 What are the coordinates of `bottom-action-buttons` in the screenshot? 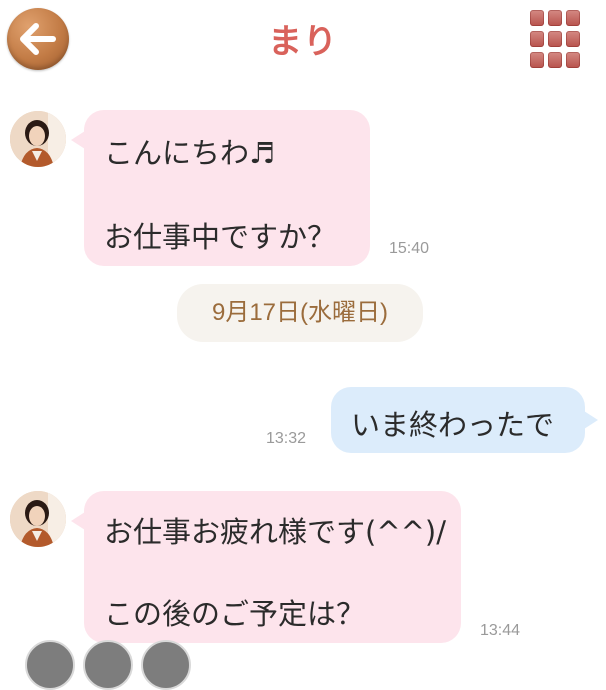 It's located at (125, 665).